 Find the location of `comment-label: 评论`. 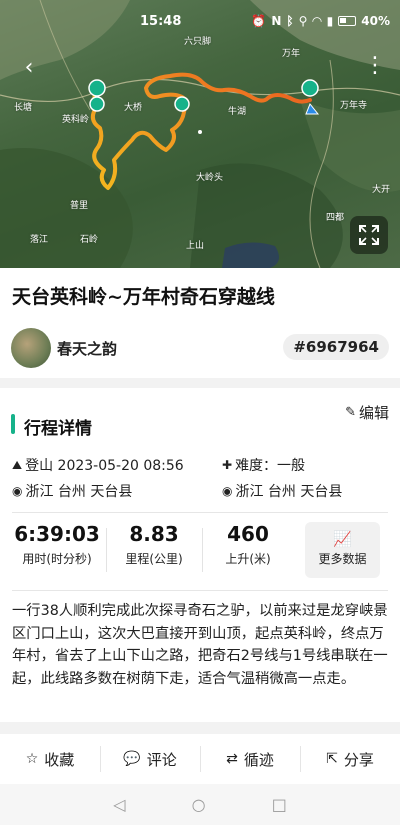

comment-label: 评论 is located at coordinates (161, 759).